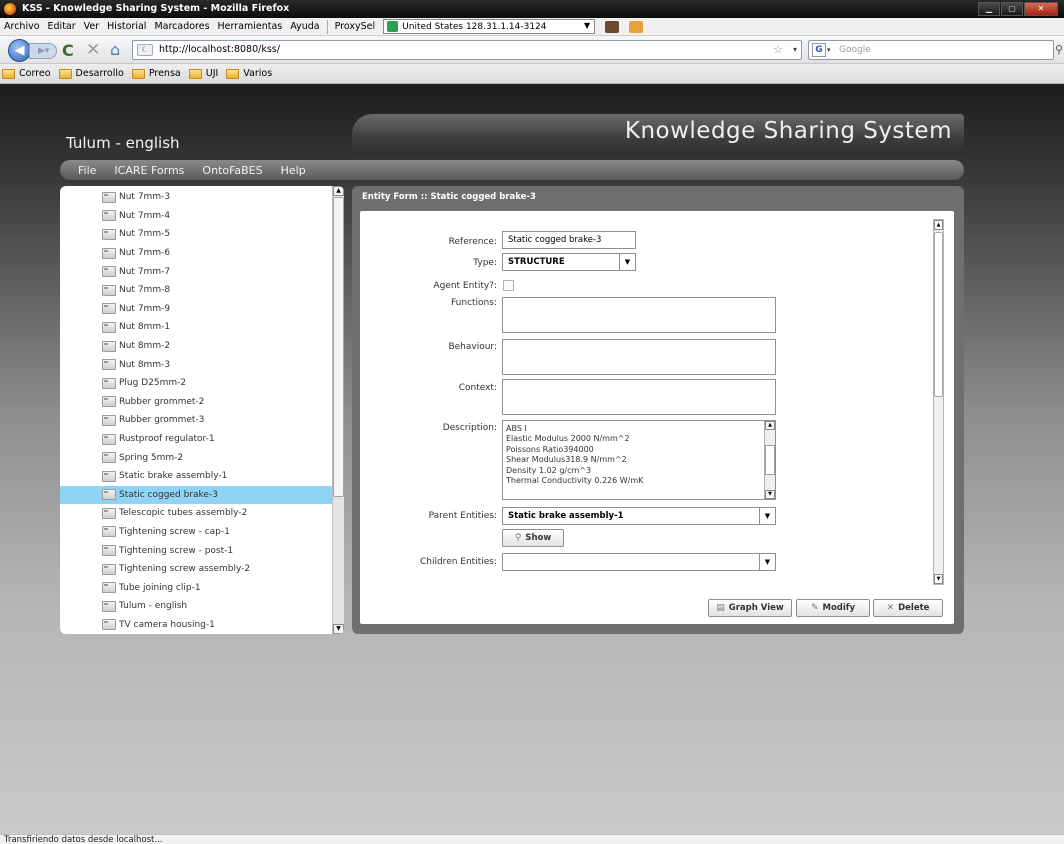  What do you see at coordinates (92, 26) in the screenshot?
I see `menu-ver: Ver` at bounding box center [92, 26].